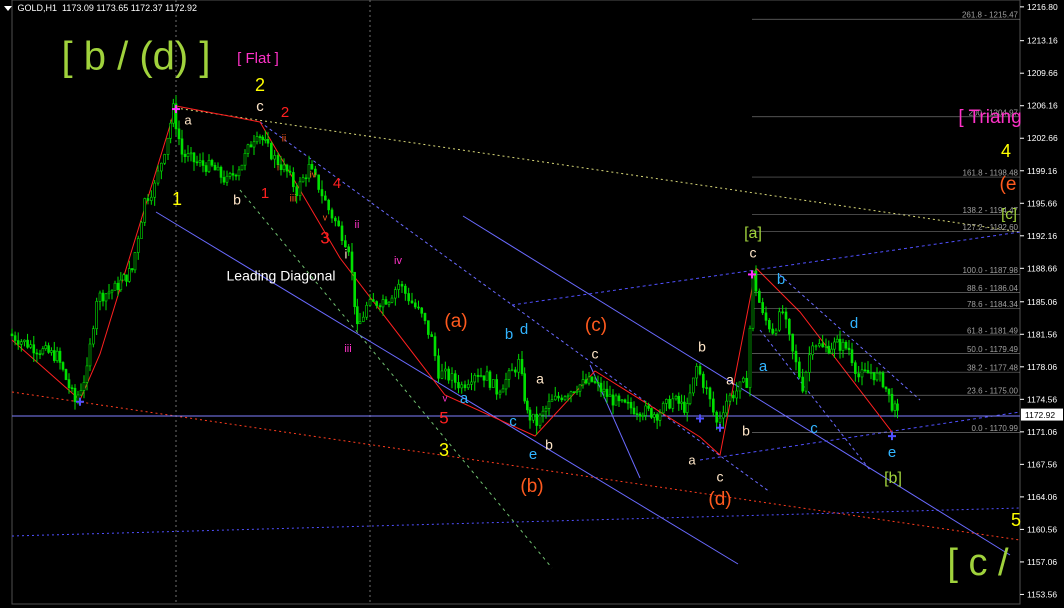  What do you see at coordinates (293, 199) in the screenshot?
I see `wave-label: iii` at bounding box center [293, 199].